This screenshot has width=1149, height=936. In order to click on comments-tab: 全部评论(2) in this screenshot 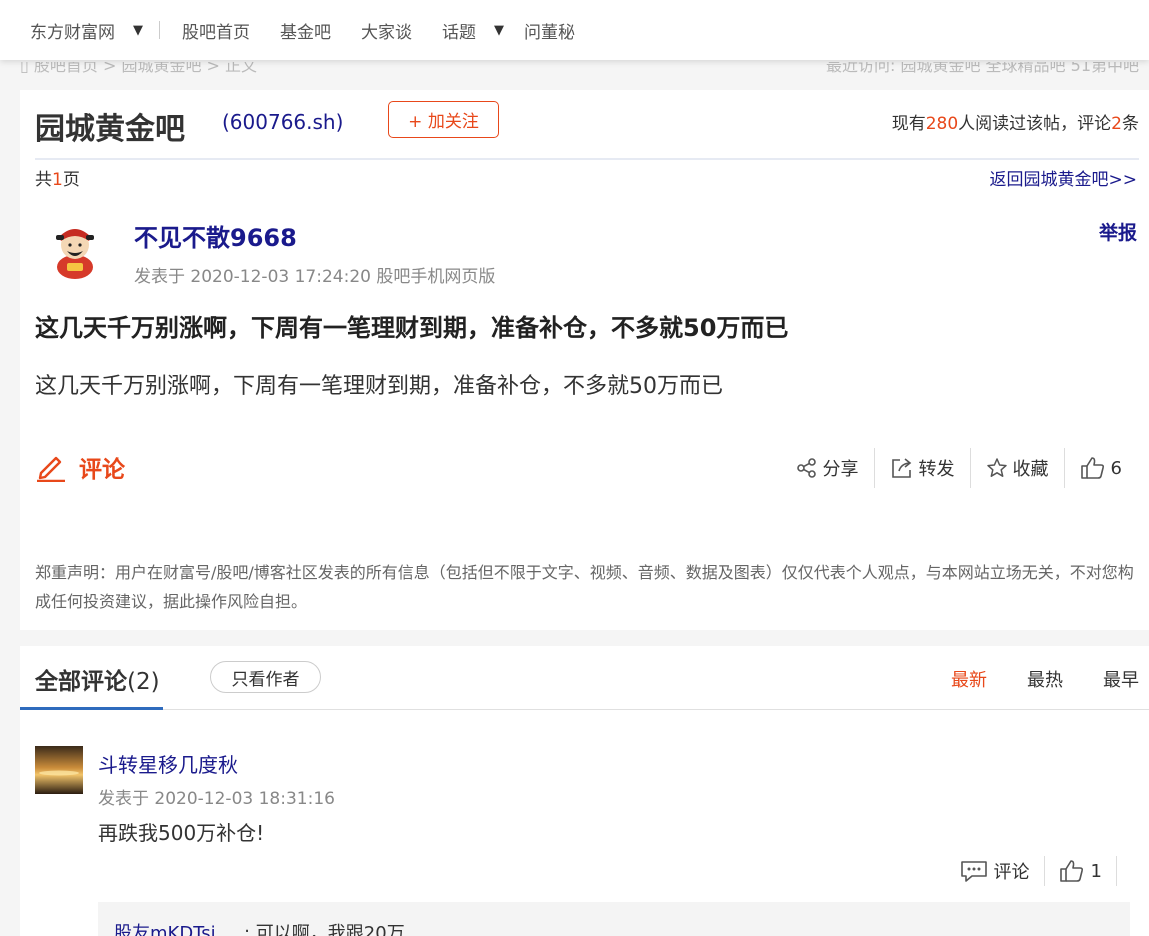, I will do `click(97, 679)`.